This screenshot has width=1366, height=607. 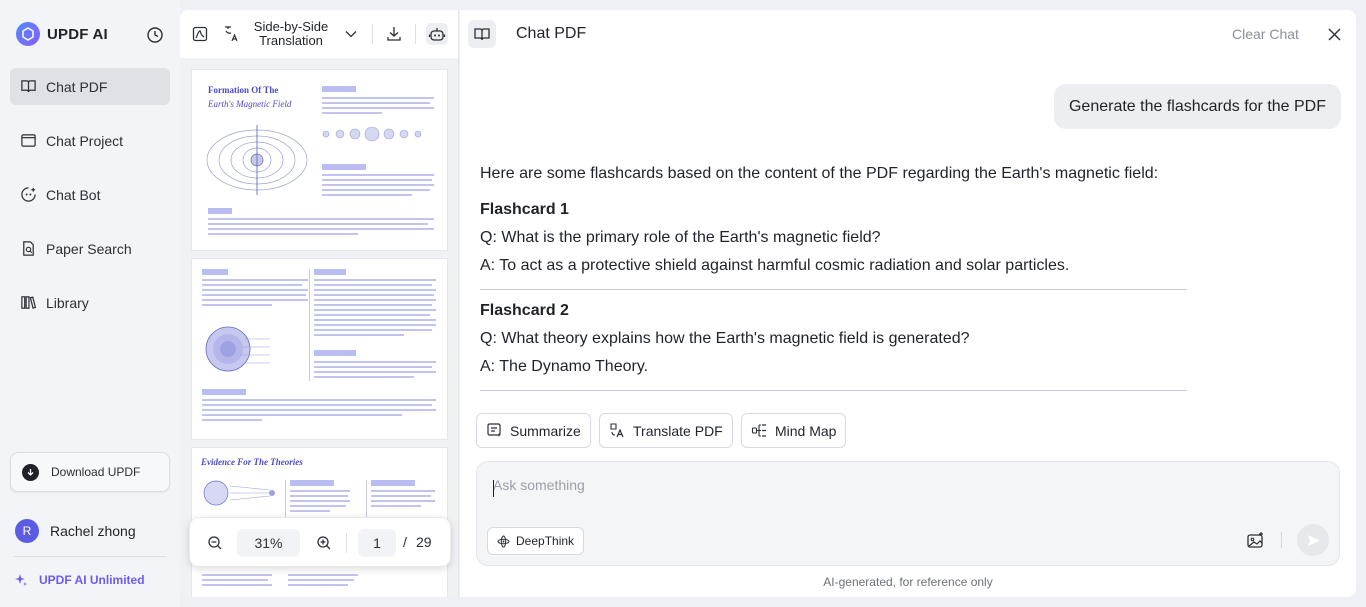 What do you see at coordinates (394, 34) in the screenshot?
I see `download-icon` at bounding box center [394, 34].